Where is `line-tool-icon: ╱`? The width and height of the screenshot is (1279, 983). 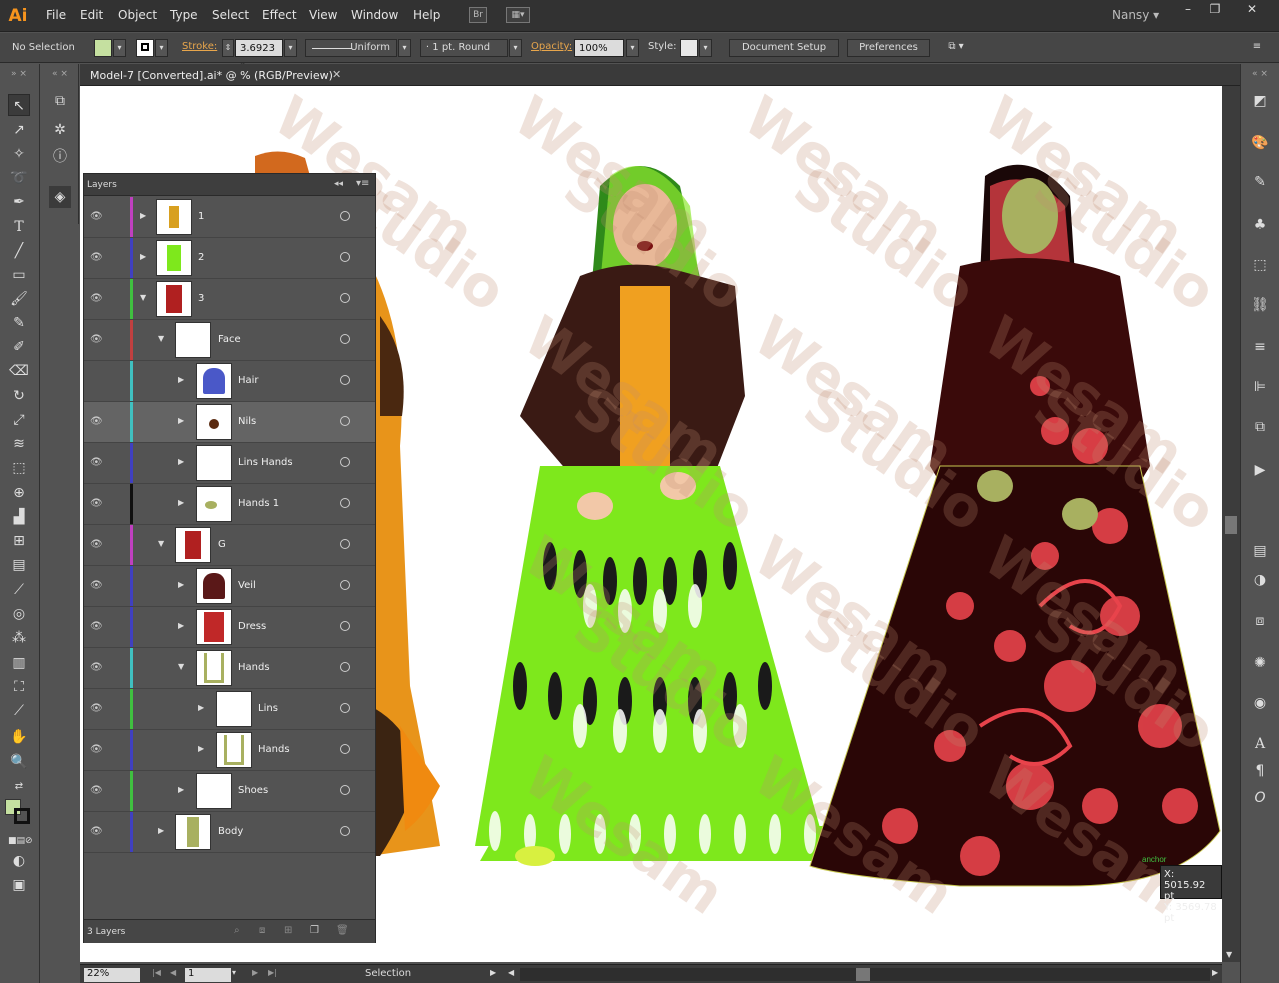
line-tool-icon: ╱ is located at coordinates (19, 251).